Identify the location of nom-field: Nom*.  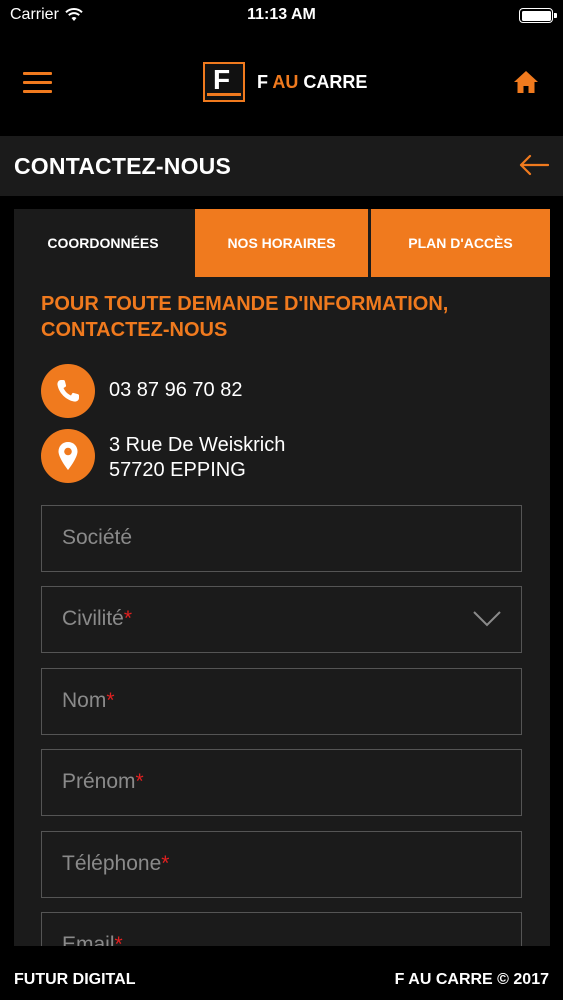
(281, 701).